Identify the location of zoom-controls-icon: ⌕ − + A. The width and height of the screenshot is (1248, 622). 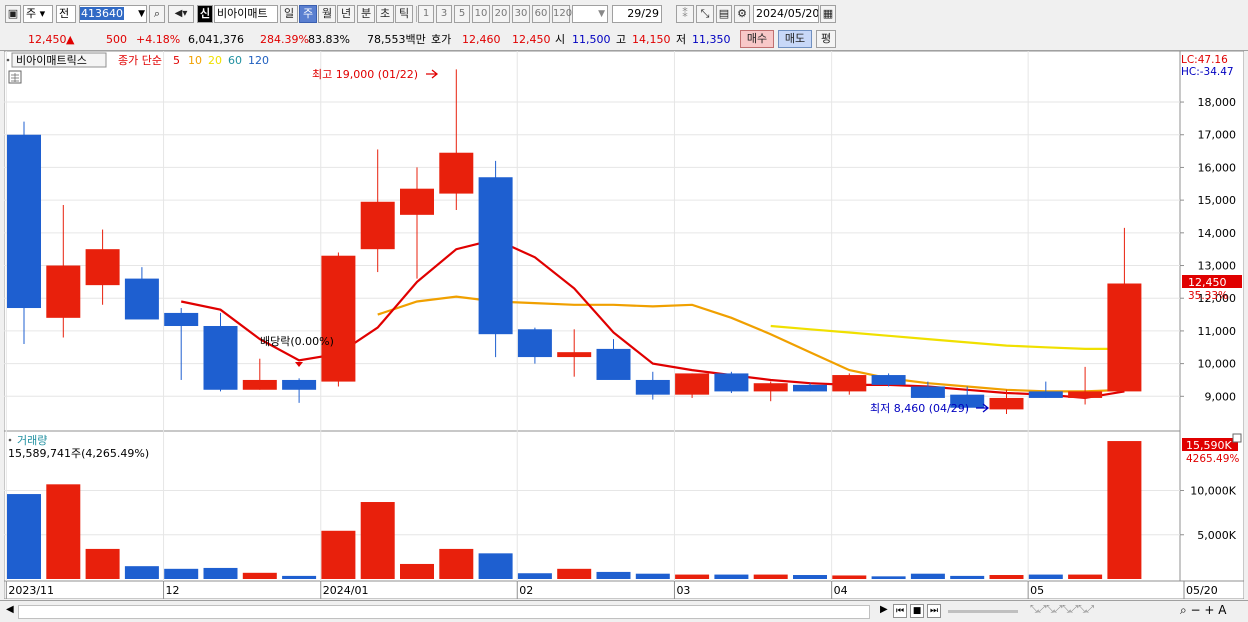
(1203, 610).